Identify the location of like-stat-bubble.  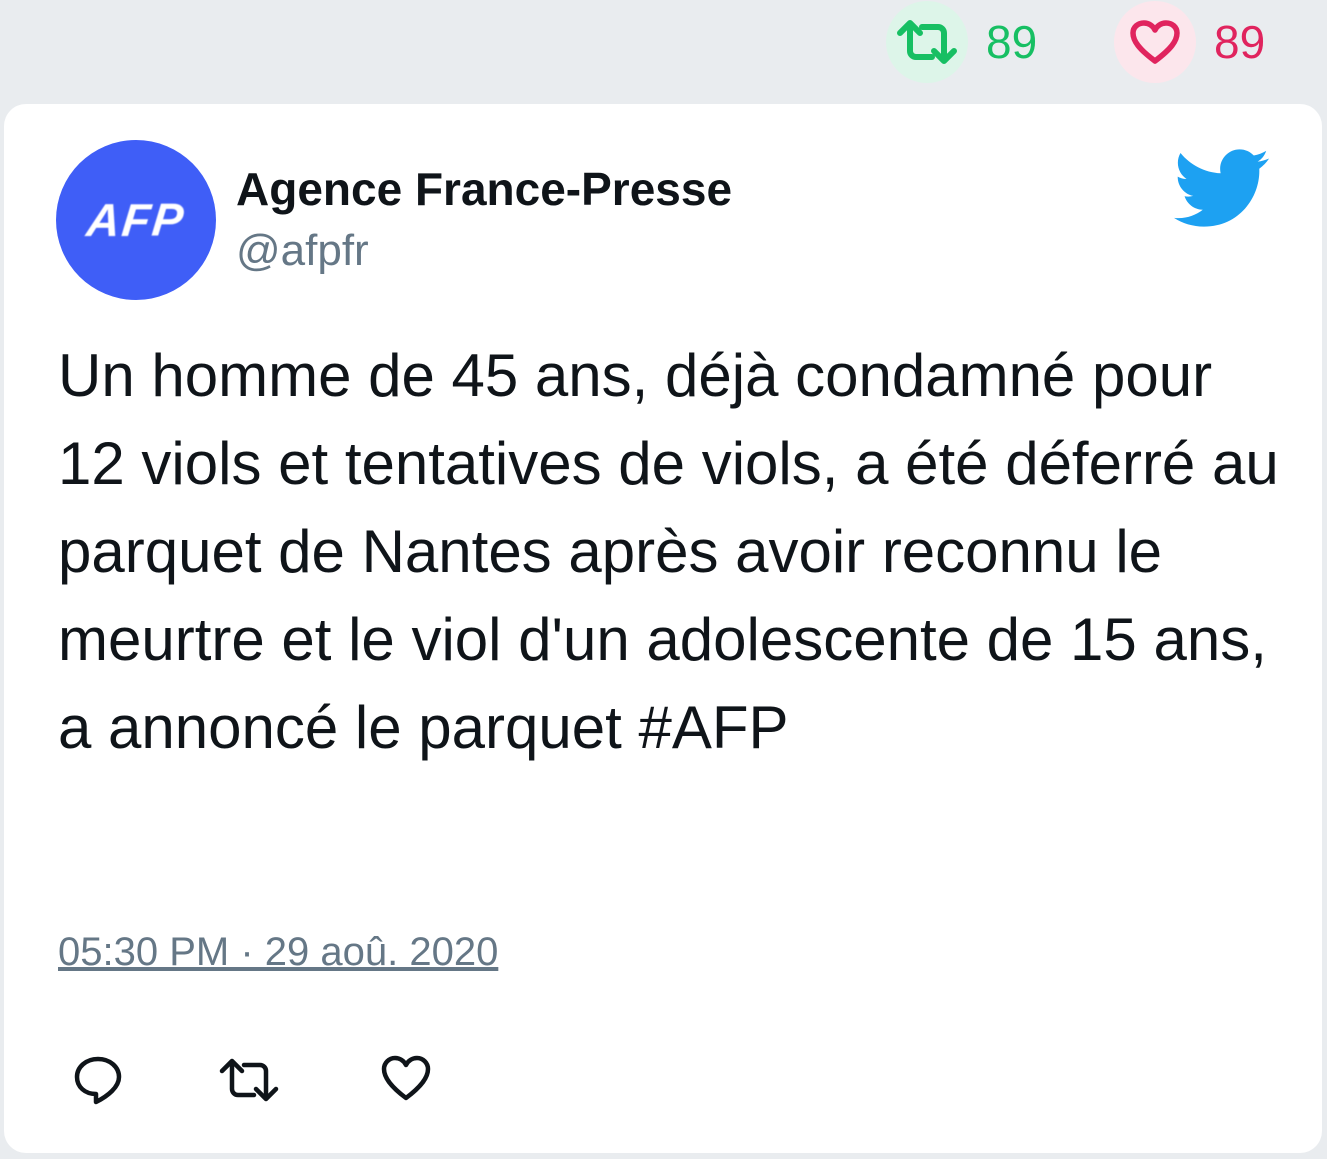
(1155, 42).